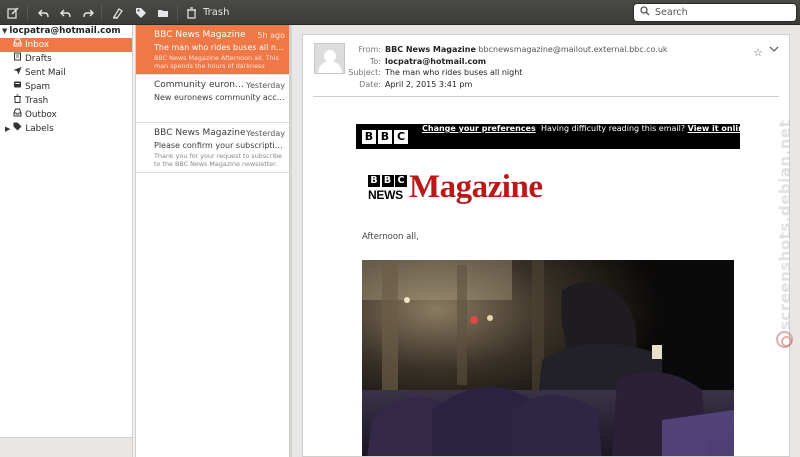 This screenshot has height=457, width=800. Describe the element at coordinates (17, 45) in the screenshot. I see `inbox-icon` at that location.